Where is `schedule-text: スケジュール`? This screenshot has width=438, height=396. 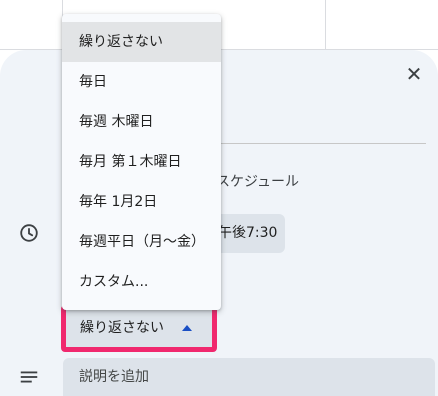
schedule-text: スケジュール is located at coordinates (258, 182).